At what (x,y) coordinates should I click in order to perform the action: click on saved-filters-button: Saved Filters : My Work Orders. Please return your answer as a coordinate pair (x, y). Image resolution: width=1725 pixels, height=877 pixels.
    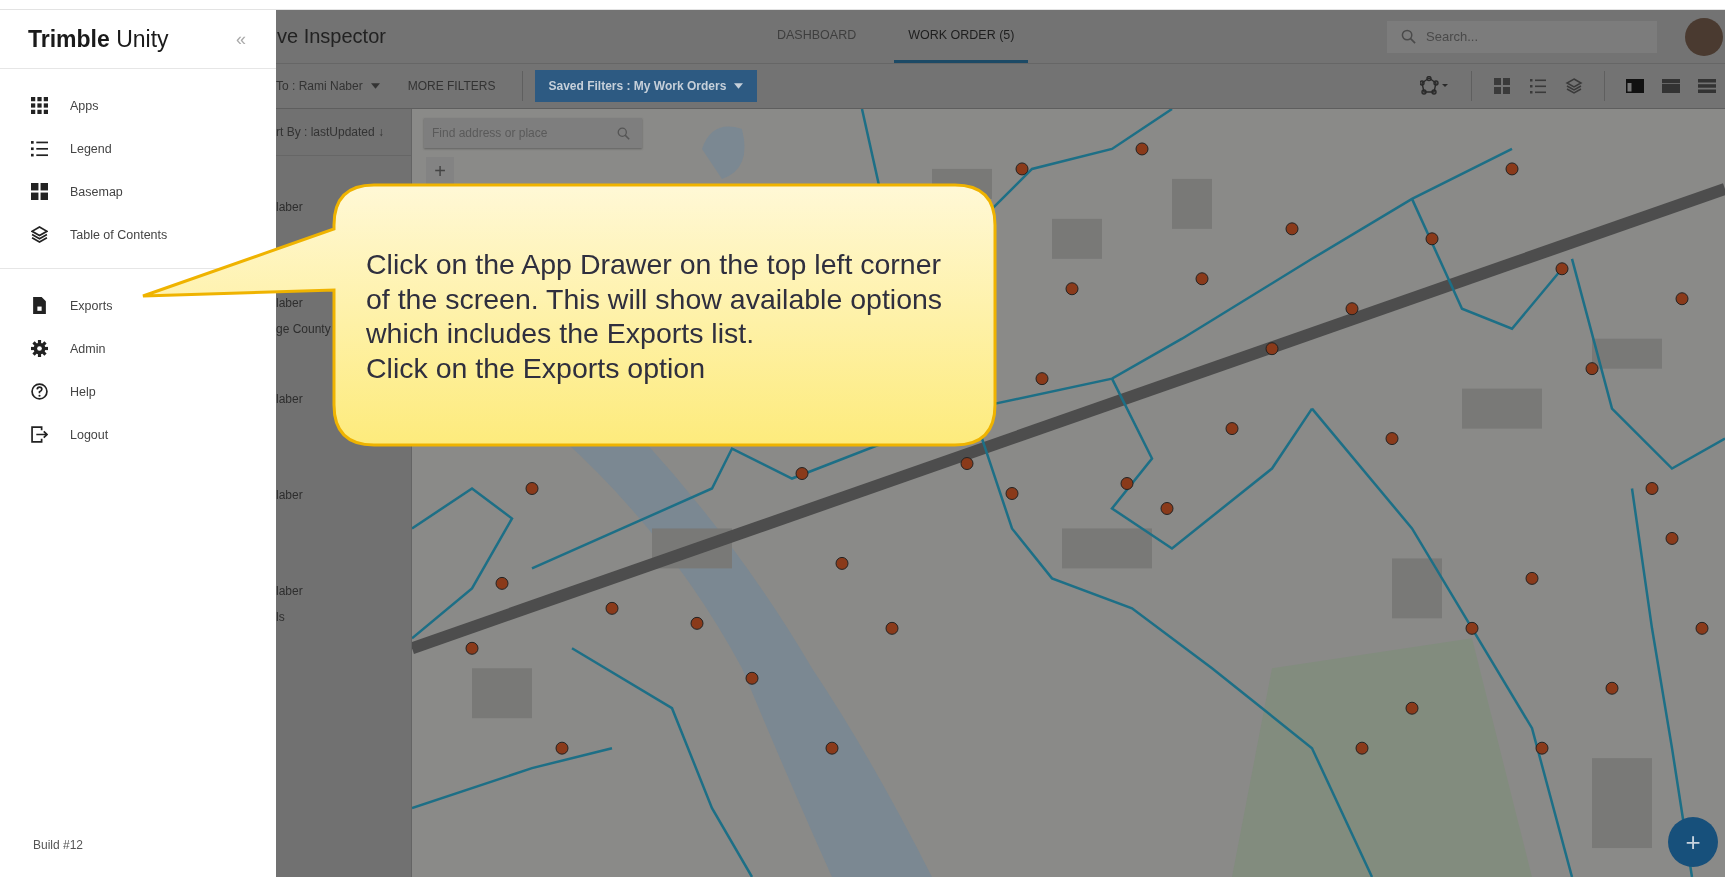
    Looking at the image, I should click on (646, 86).